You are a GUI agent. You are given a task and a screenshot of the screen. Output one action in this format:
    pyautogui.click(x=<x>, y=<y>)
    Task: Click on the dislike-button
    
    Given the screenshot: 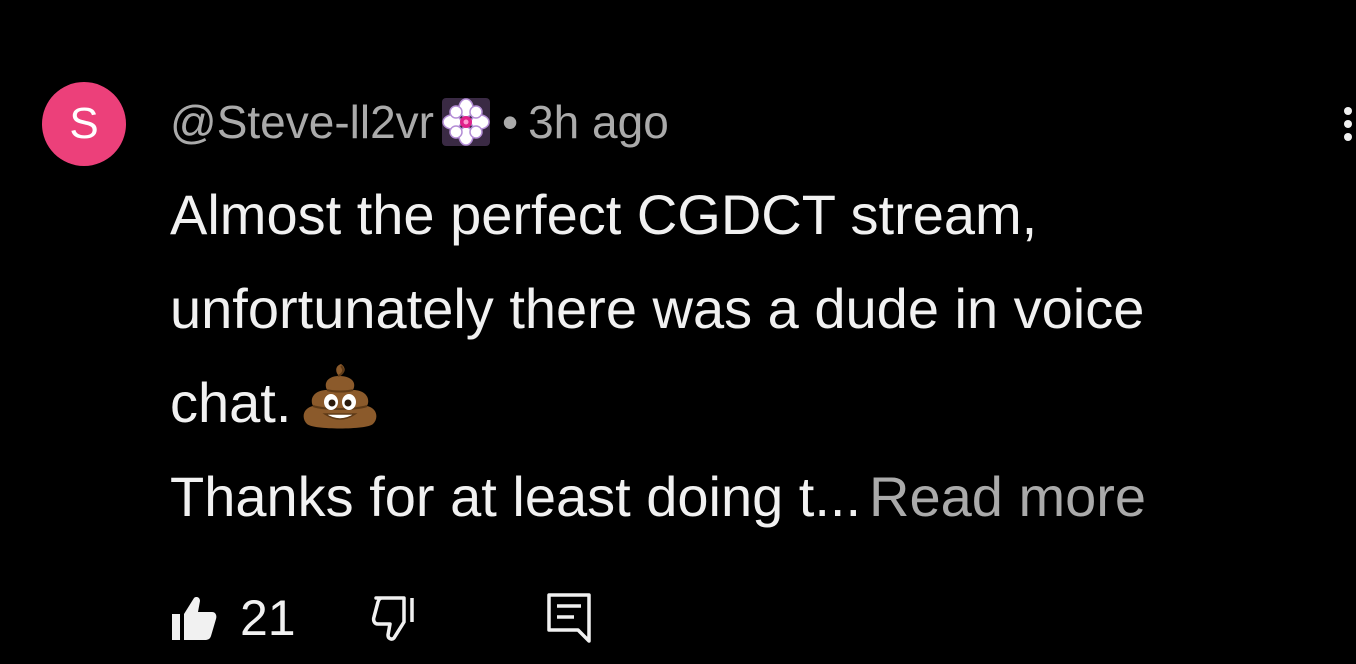 What is the action you would take?
    pyautogui.click(x=394, y=618)
    